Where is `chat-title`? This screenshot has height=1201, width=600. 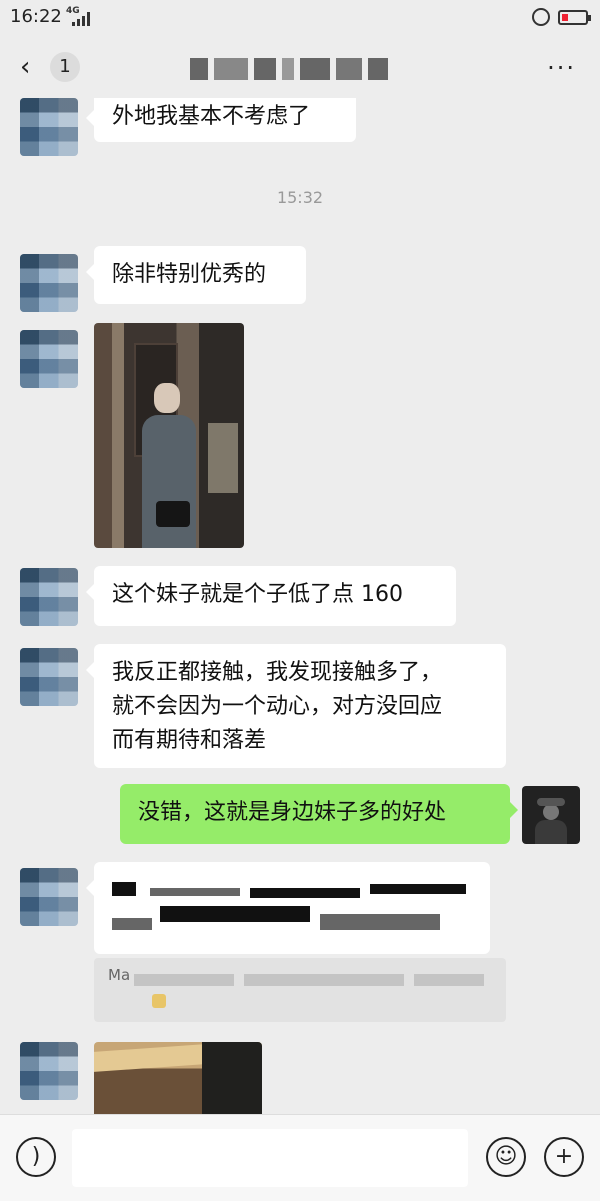
chat-title is located at coordinates (305, 69).